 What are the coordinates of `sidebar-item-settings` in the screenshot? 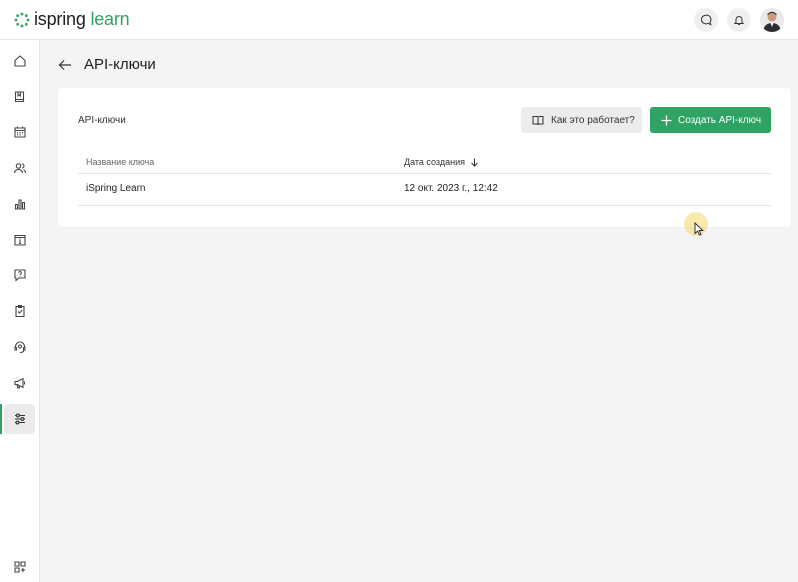 It's located at (17, 419).